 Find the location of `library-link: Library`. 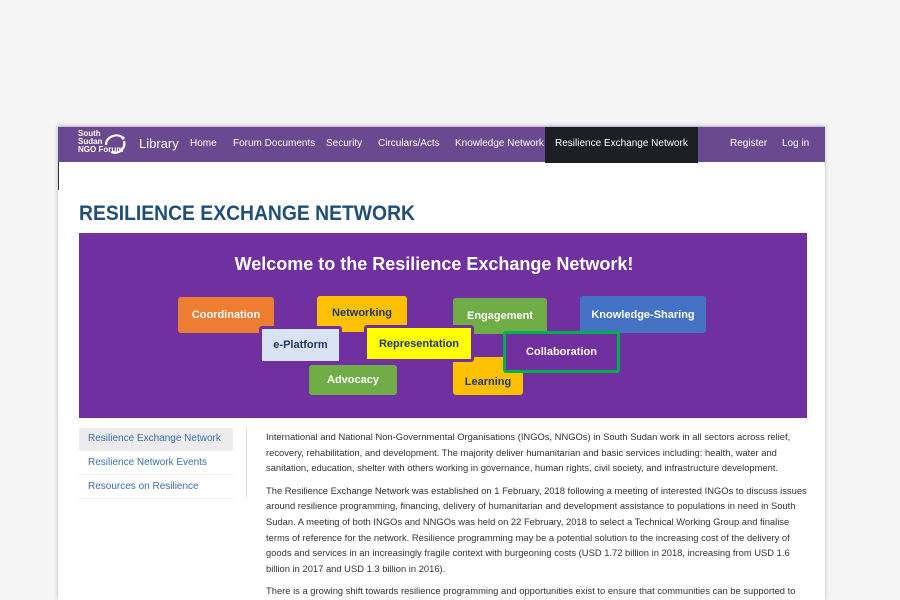

library-link: Library is located at coordinates (159, 145).